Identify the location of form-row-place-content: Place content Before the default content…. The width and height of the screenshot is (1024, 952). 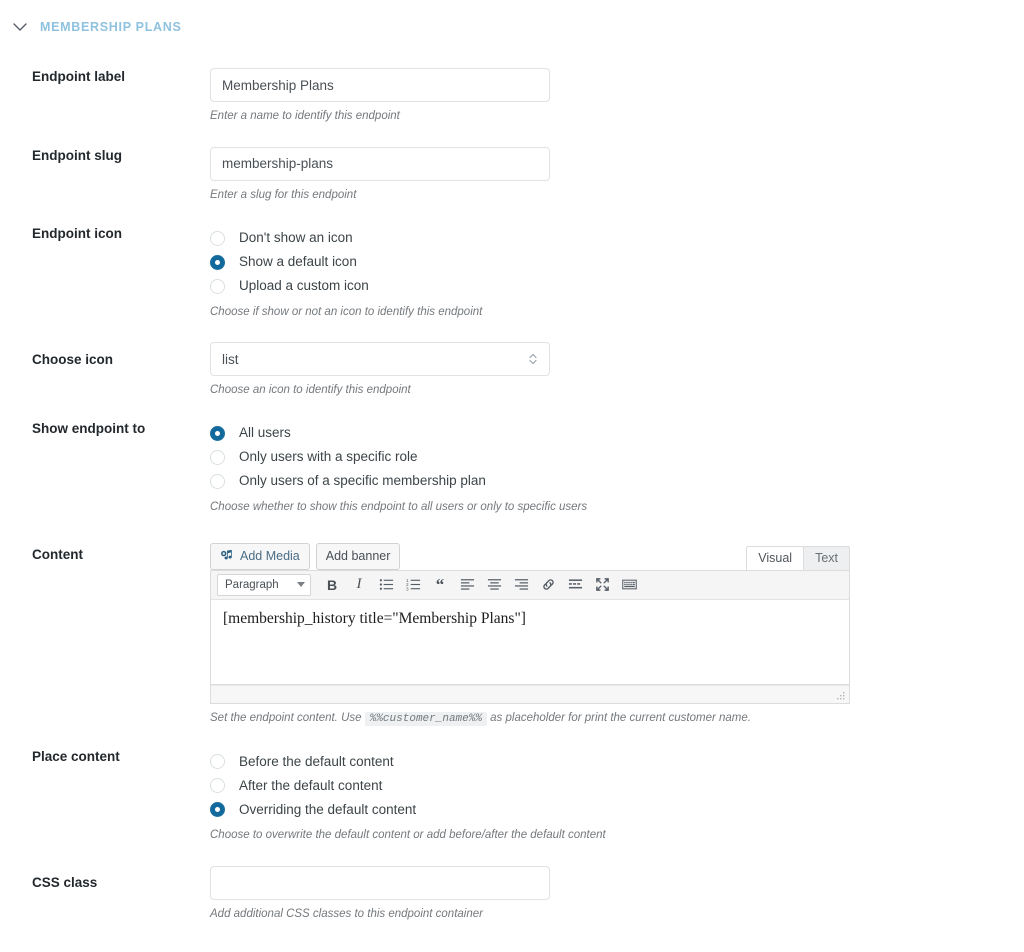
(512, 796).